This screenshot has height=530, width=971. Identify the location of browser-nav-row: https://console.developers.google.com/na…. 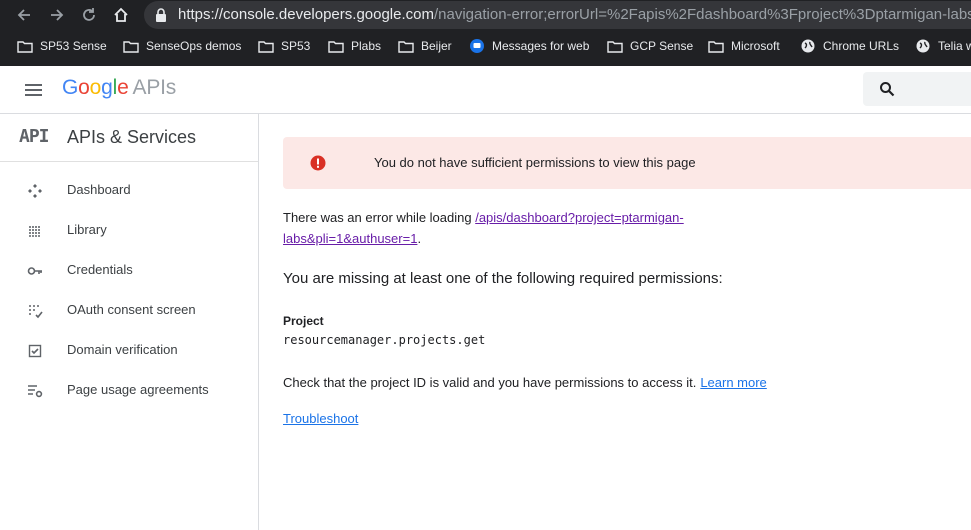
(485, 15).